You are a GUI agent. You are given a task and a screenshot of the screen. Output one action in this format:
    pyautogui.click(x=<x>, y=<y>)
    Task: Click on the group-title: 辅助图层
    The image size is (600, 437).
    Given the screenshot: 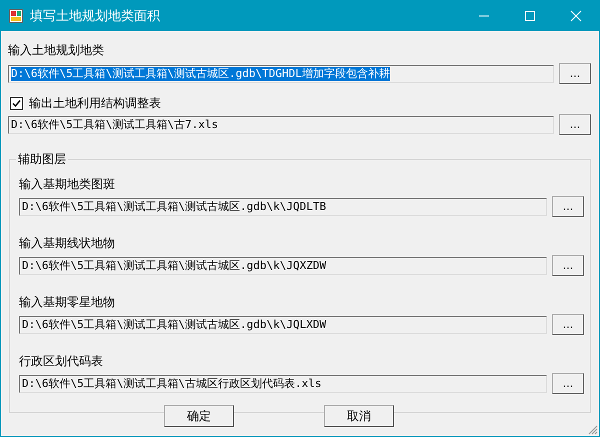 What is the action you would take?
    pyautogui.click(x=42, y=159)
    